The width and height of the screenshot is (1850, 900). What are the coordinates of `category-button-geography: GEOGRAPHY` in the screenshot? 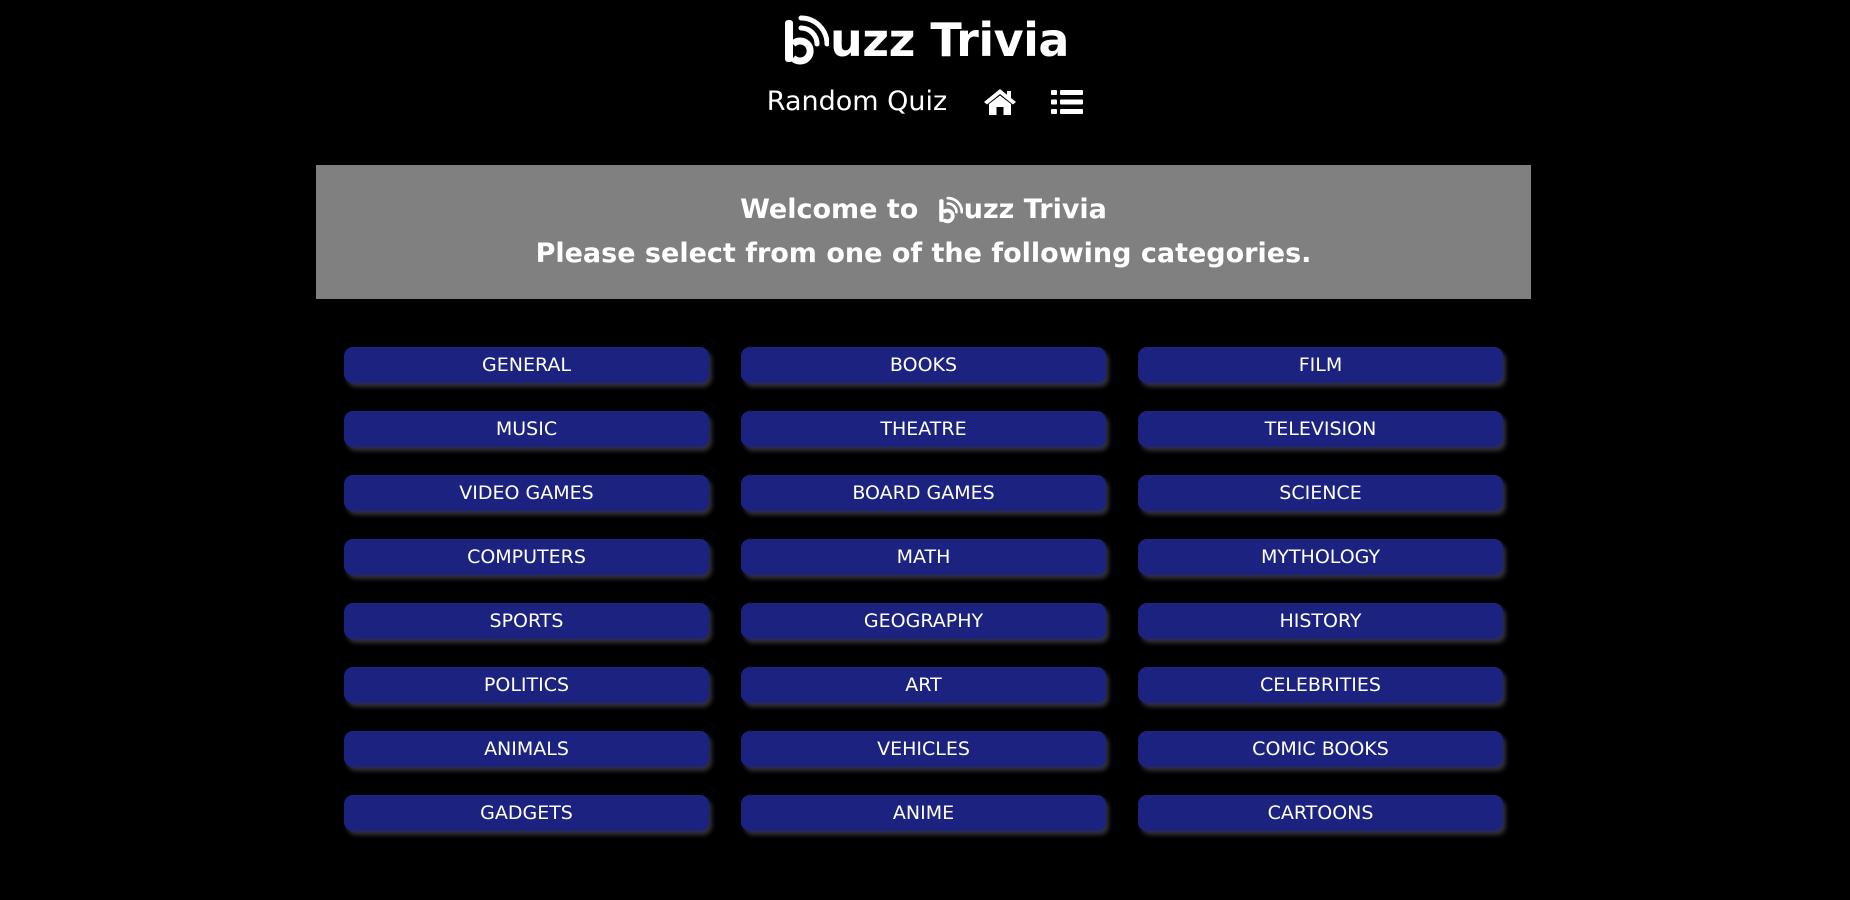 It's located at (923, 621).